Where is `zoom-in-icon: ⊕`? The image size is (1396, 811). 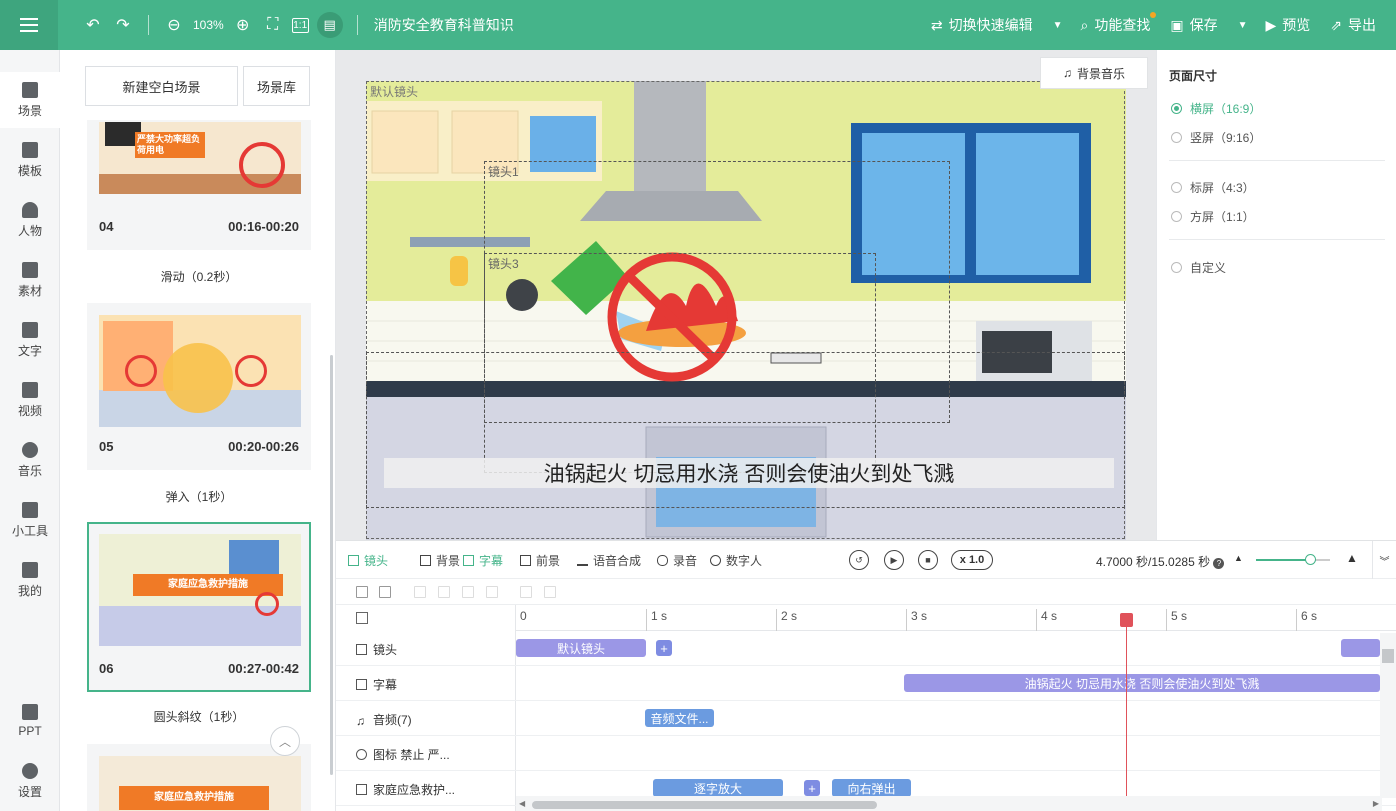 zoom-in-icon: ⊕ is located at coordinates (243, 25).